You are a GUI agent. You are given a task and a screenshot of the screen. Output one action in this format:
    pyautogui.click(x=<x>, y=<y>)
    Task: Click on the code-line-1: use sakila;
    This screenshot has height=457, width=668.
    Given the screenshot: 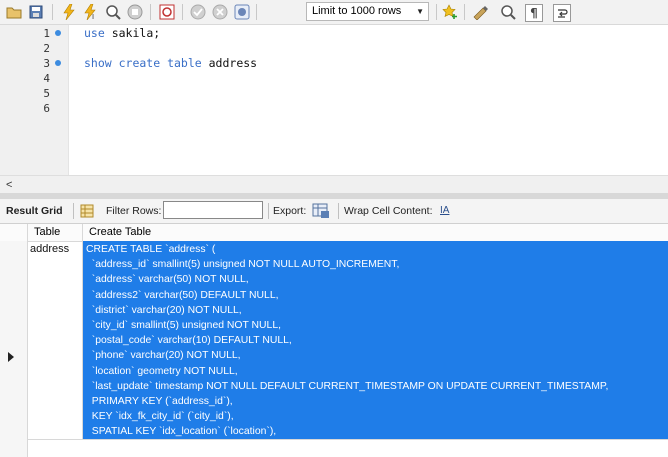 What is the action you would take?
    pyautogui.click(x=122, y=33)
    